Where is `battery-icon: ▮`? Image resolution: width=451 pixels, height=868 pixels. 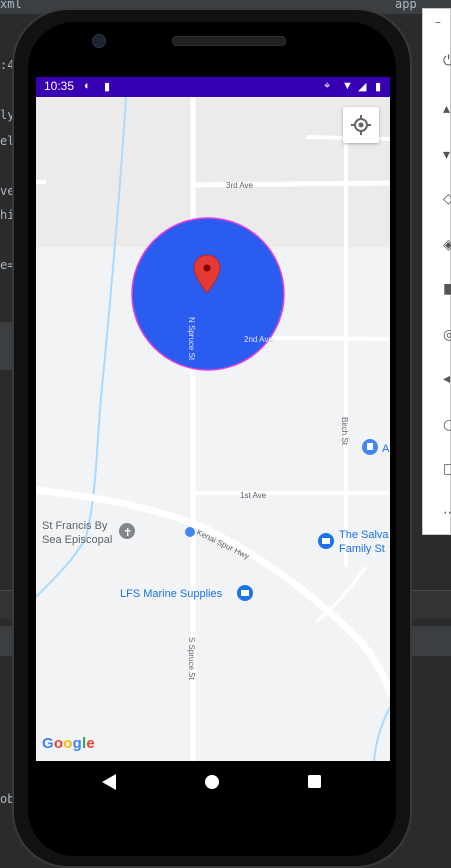
battery-icon: ▮ is located at coordinates (378, 87).